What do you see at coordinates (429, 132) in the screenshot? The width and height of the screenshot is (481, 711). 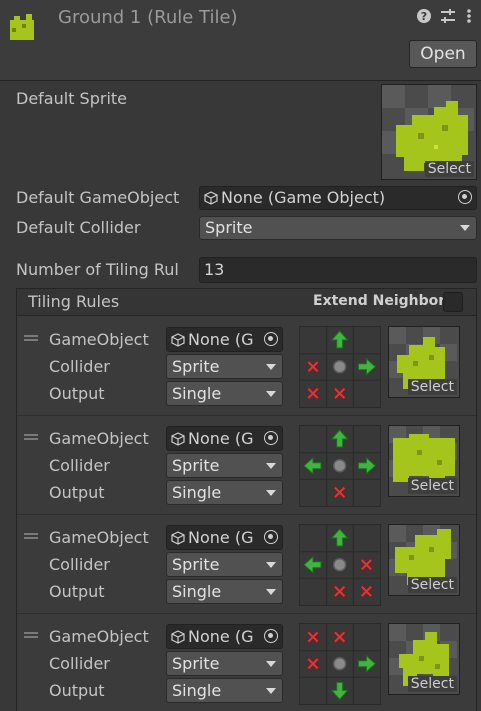 I see `default-sprite-field: Select` at bounding box center [429, 132].